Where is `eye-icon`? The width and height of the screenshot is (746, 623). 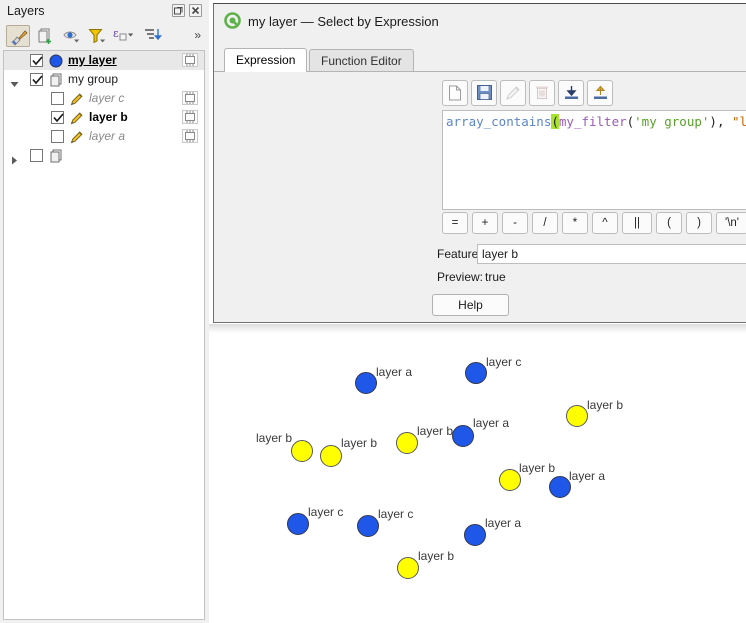 eye-icon is located at coordinates (72, 36).